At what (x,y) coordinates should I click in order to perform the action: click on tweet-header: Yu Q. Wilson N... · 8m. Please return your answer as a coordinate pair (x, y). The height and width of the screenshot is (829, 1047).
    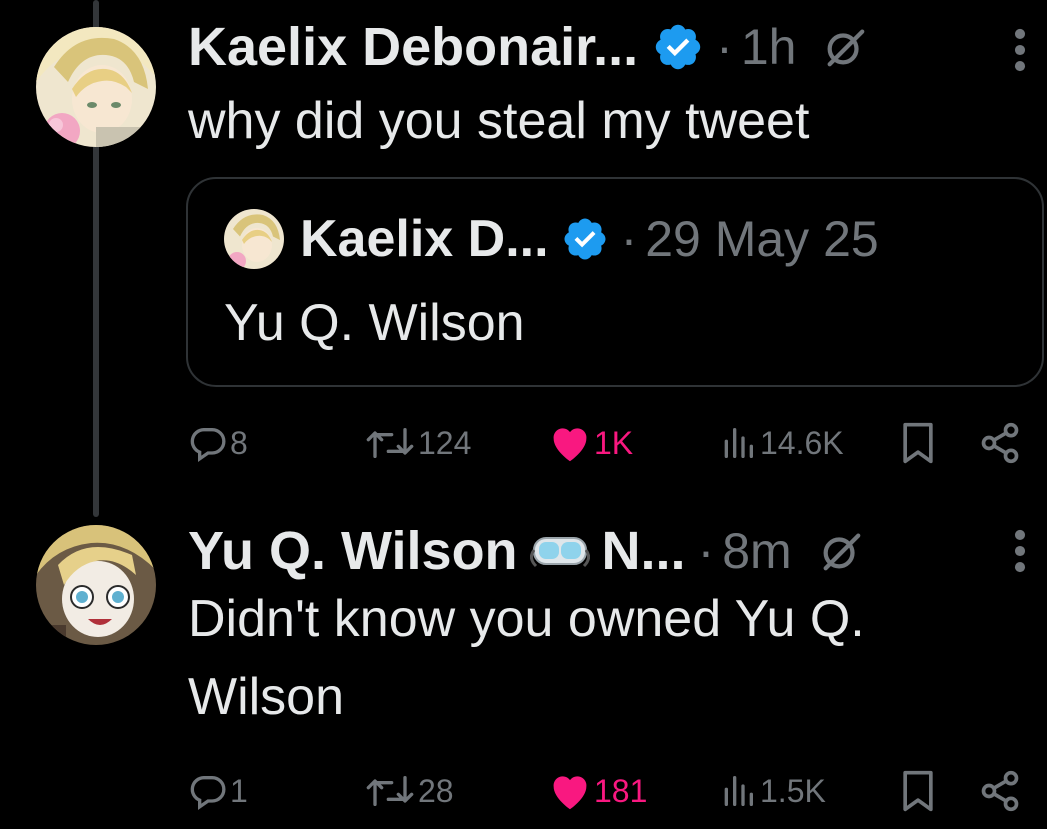
    Looking at the image, I should click on (526, 551).